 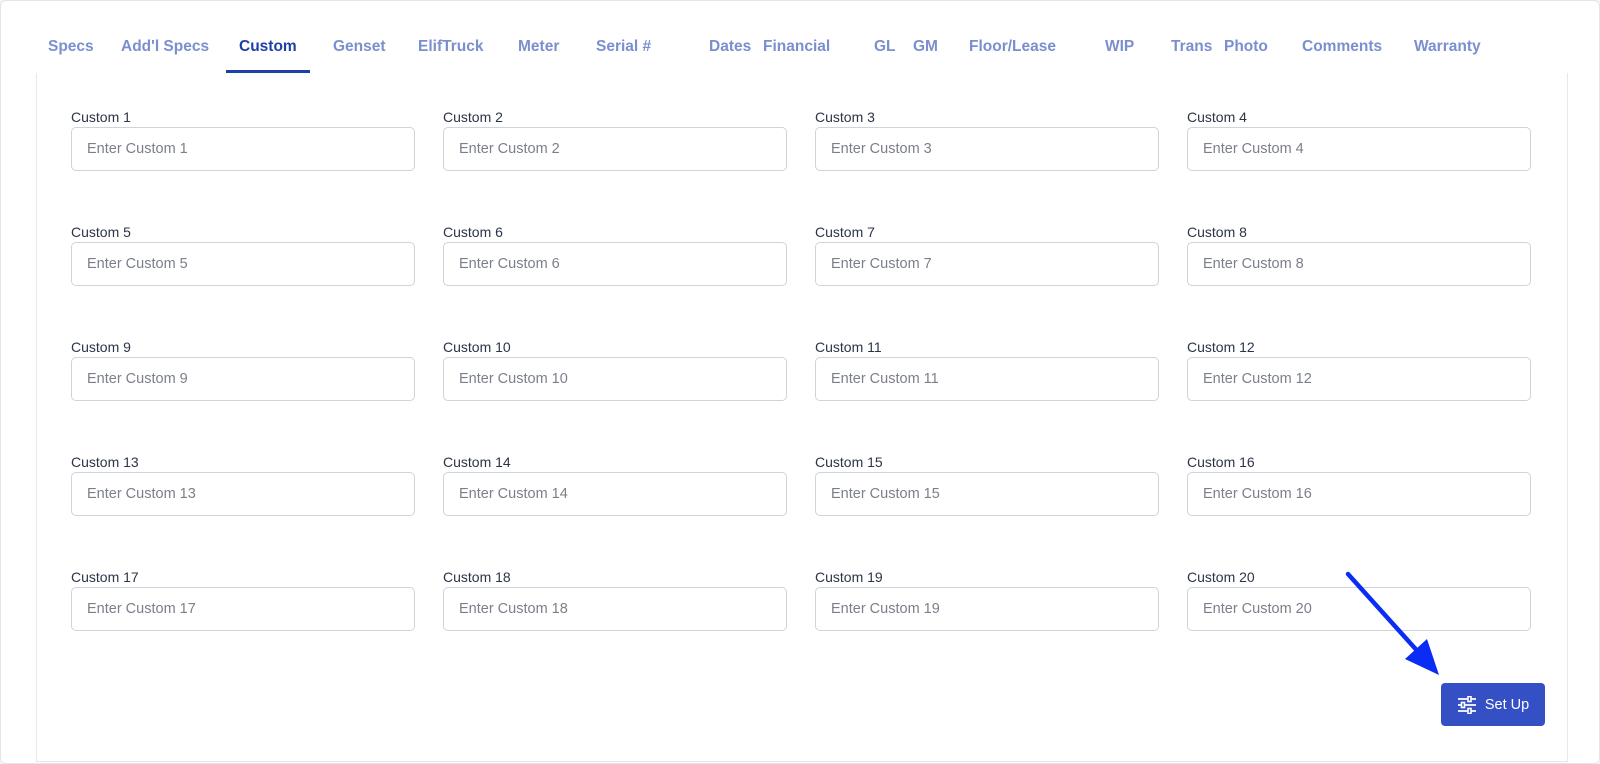 What do you see at coordinates (796, 51) in the screenshot?
I see `tab-financial: Financial` at bounding box center [796, 51].